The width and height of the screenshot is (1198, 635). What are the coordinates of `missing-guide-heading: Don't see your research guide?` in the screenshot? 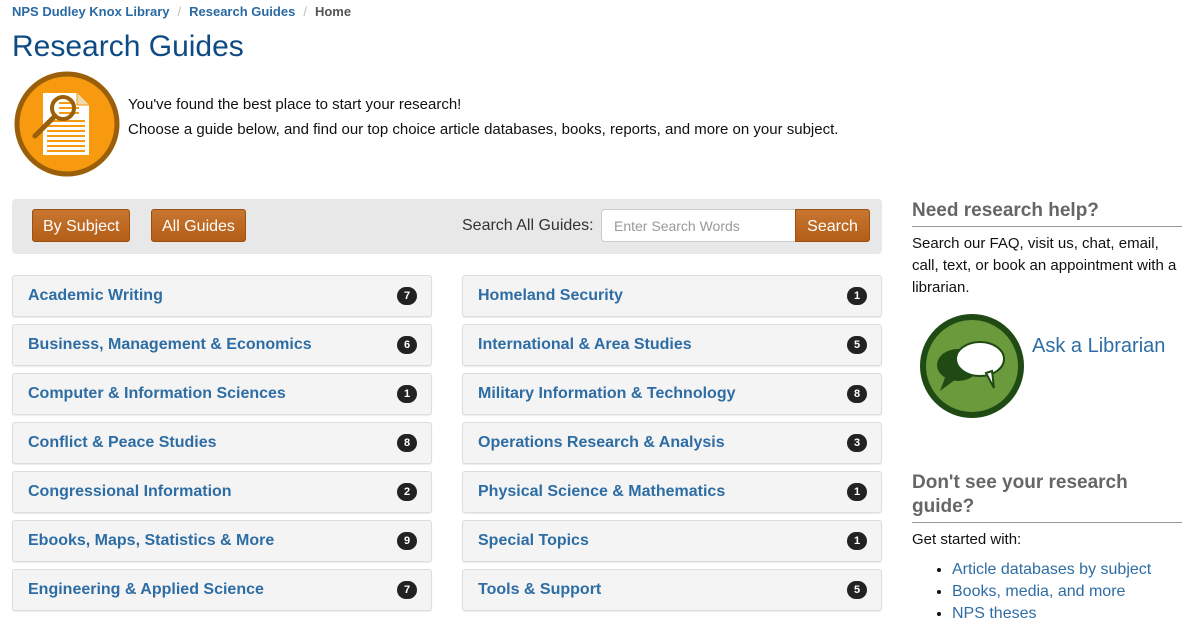 It's located at (1047, 497).